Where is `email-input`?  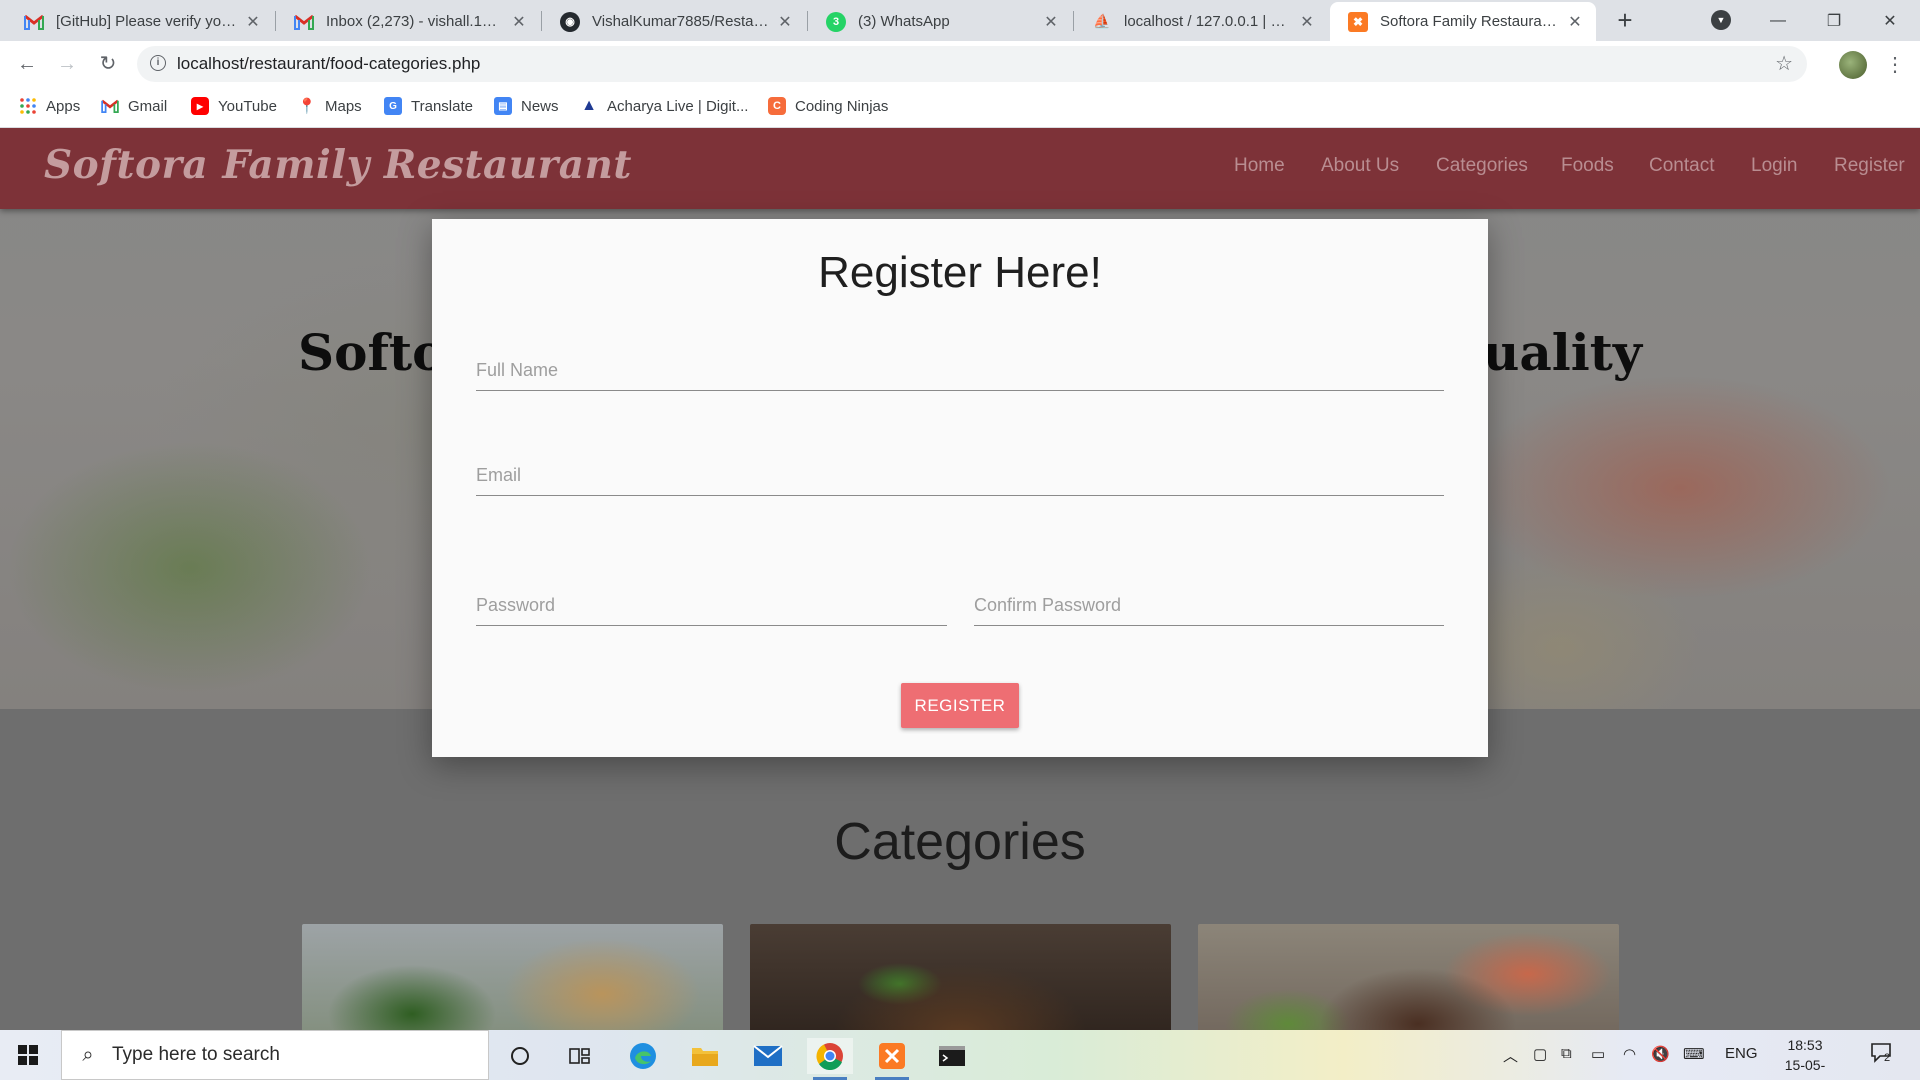
email-input is located at coordinates (960, 475).